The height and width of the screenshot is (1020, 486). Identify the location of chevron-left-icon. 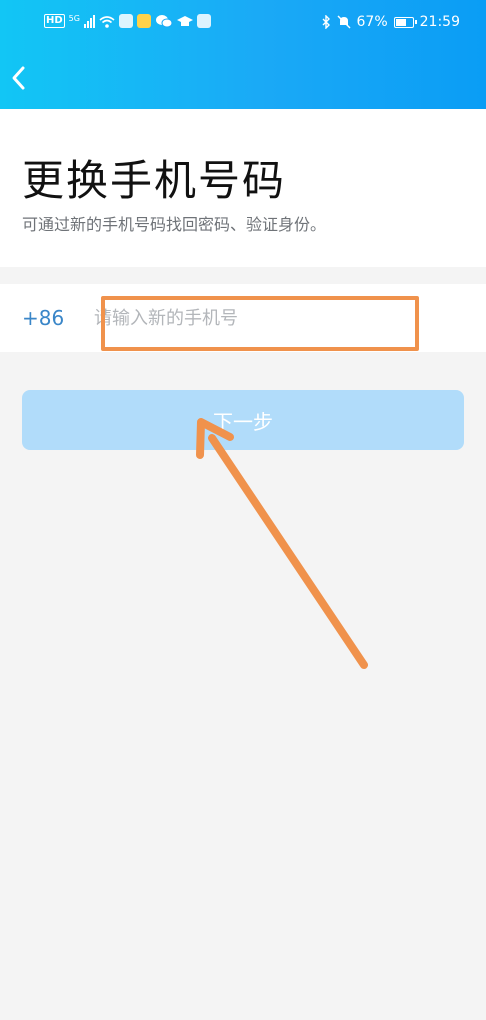
(19, 78).